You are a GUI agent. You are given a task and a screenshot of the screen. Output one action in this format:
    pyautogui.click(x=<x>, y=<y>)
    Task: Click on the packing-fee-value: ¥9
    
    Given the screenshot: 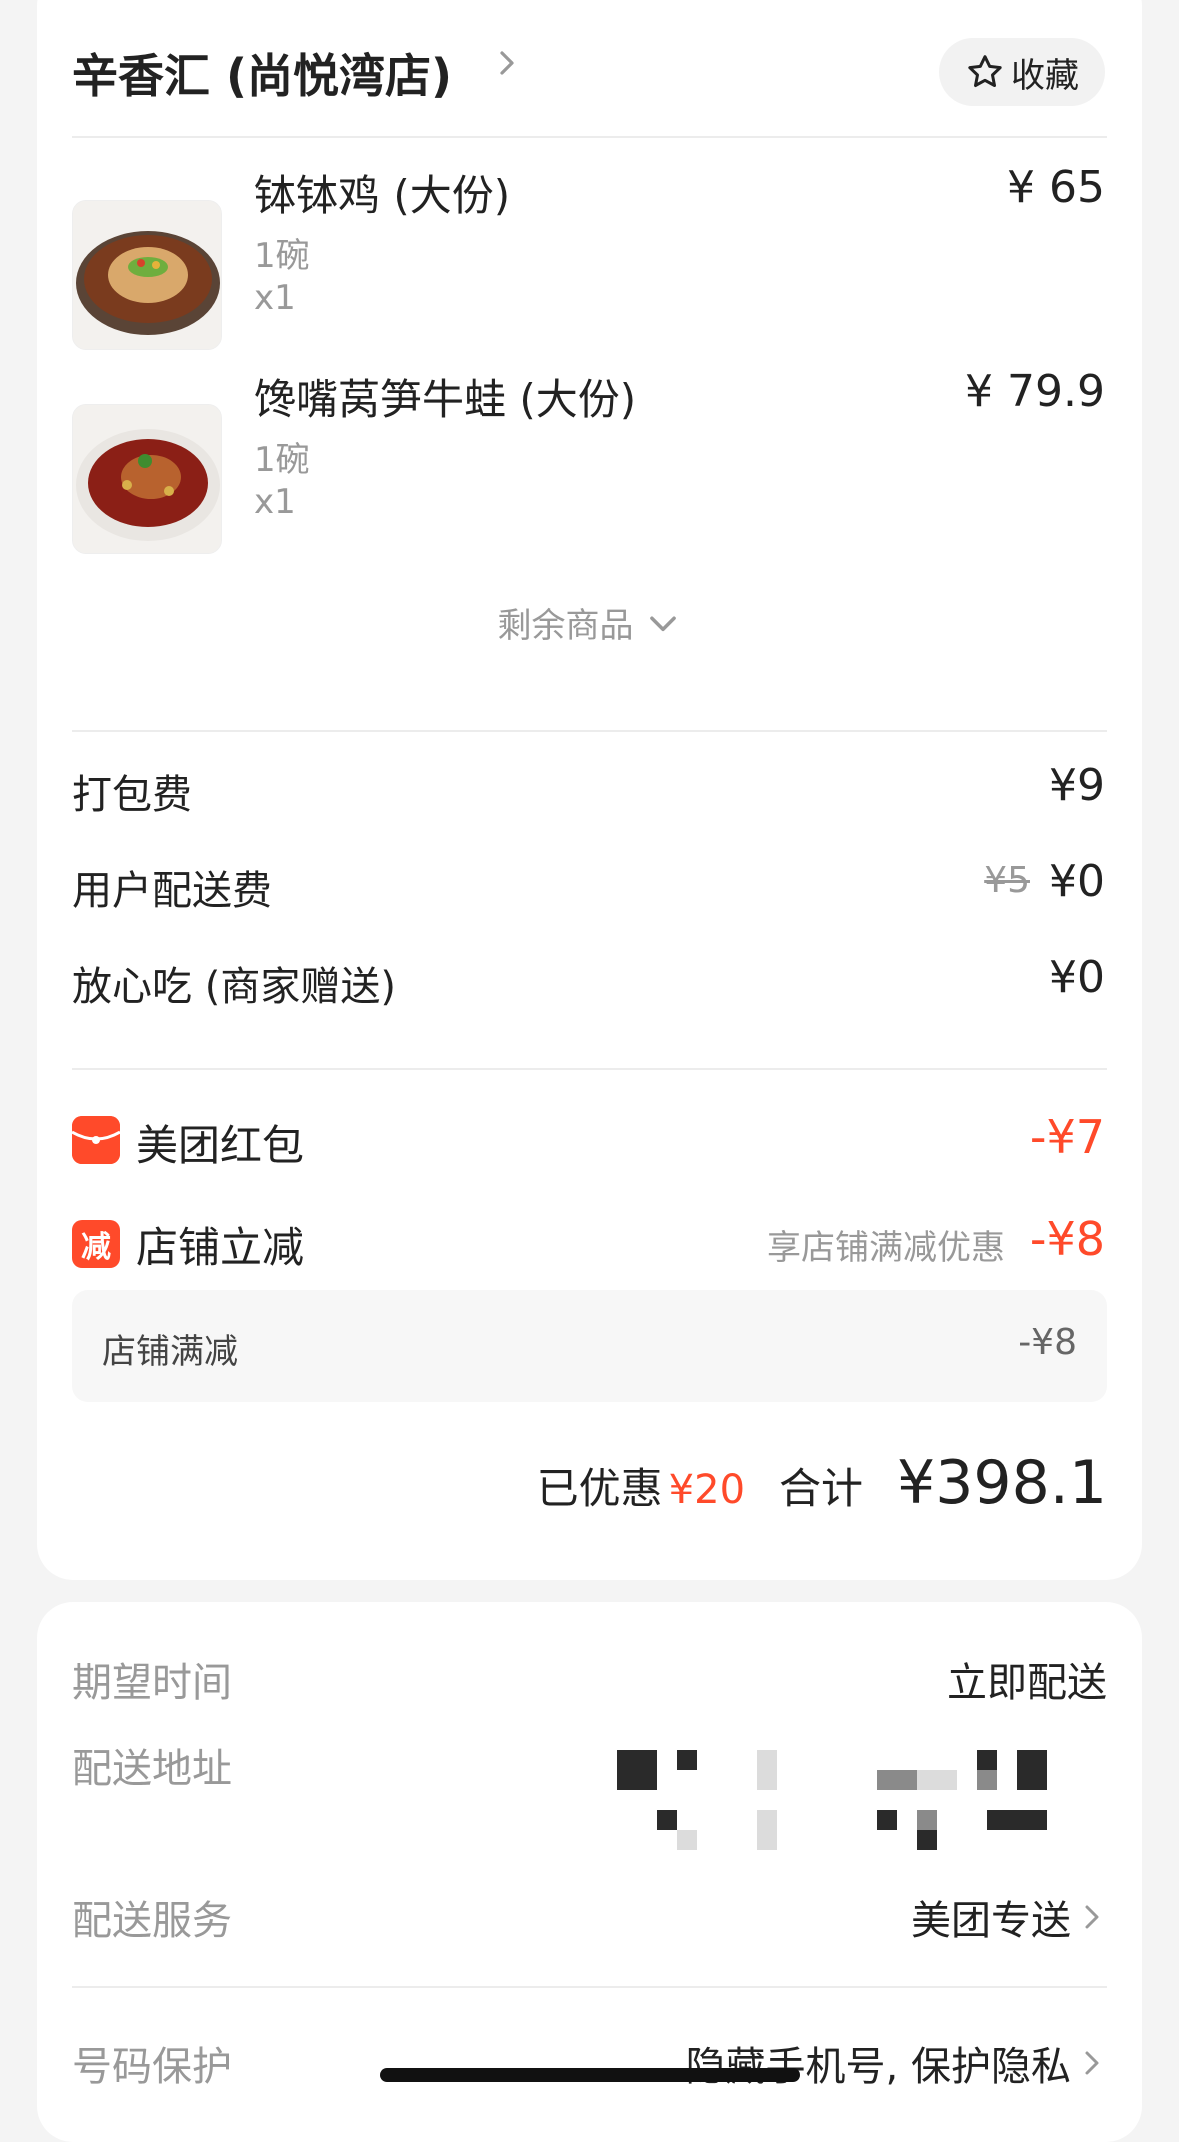 What is the action you would take?
    pyautogui.click(x=1077, y=785)
    